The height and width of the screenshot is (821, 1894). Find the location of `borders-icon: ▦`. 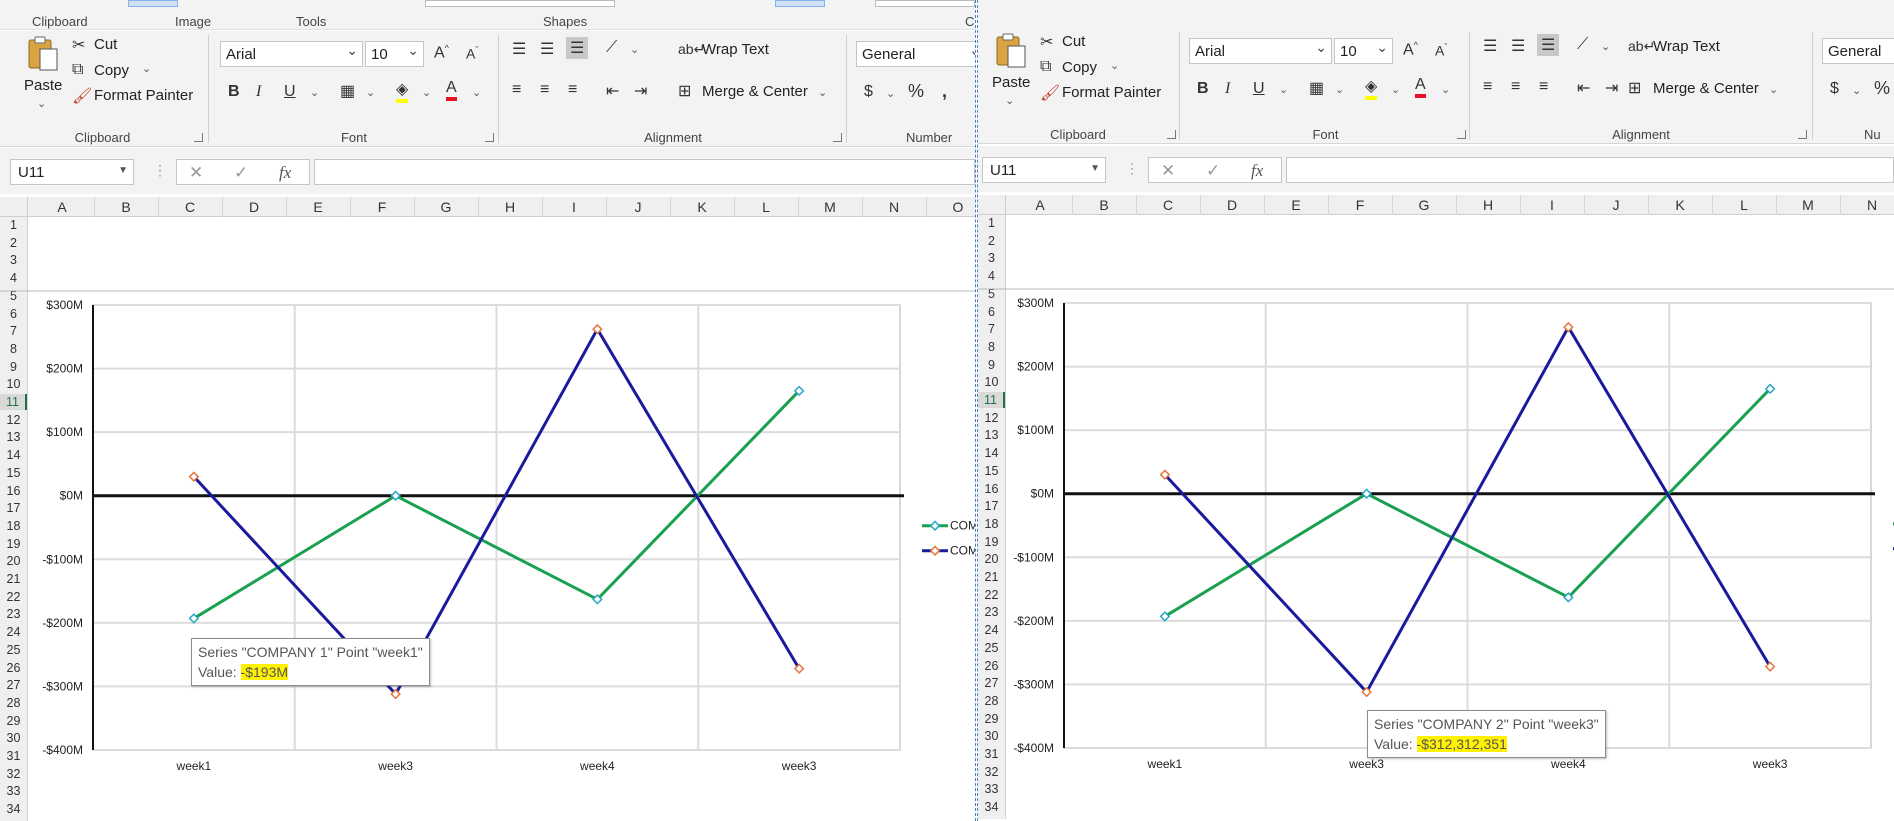

borders-icon: ▦ is located at coordinates (347, 91).